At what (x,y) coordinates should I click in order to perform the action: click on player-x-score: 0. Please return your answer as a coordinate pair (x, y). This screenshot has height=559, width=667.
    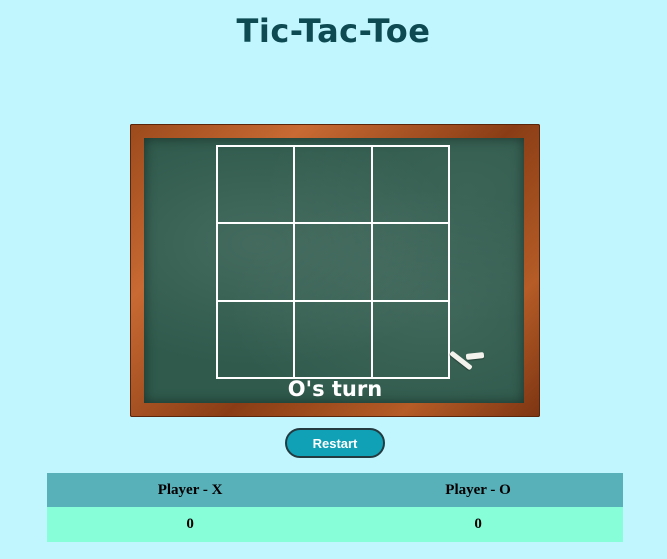
    Looking at the image, I should click on (190, 524).